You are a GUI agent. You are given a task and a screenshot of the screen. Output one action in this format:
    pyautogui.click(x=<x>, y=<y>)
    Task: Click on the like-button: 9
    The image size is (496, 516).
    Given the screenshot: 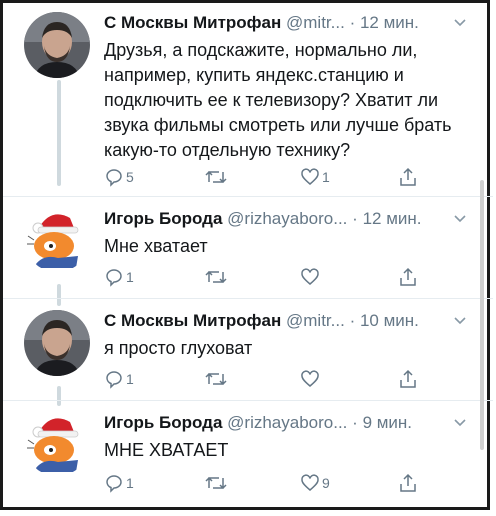 What is the action you would take?
    pyautogui.click(x=315, y=483)
    